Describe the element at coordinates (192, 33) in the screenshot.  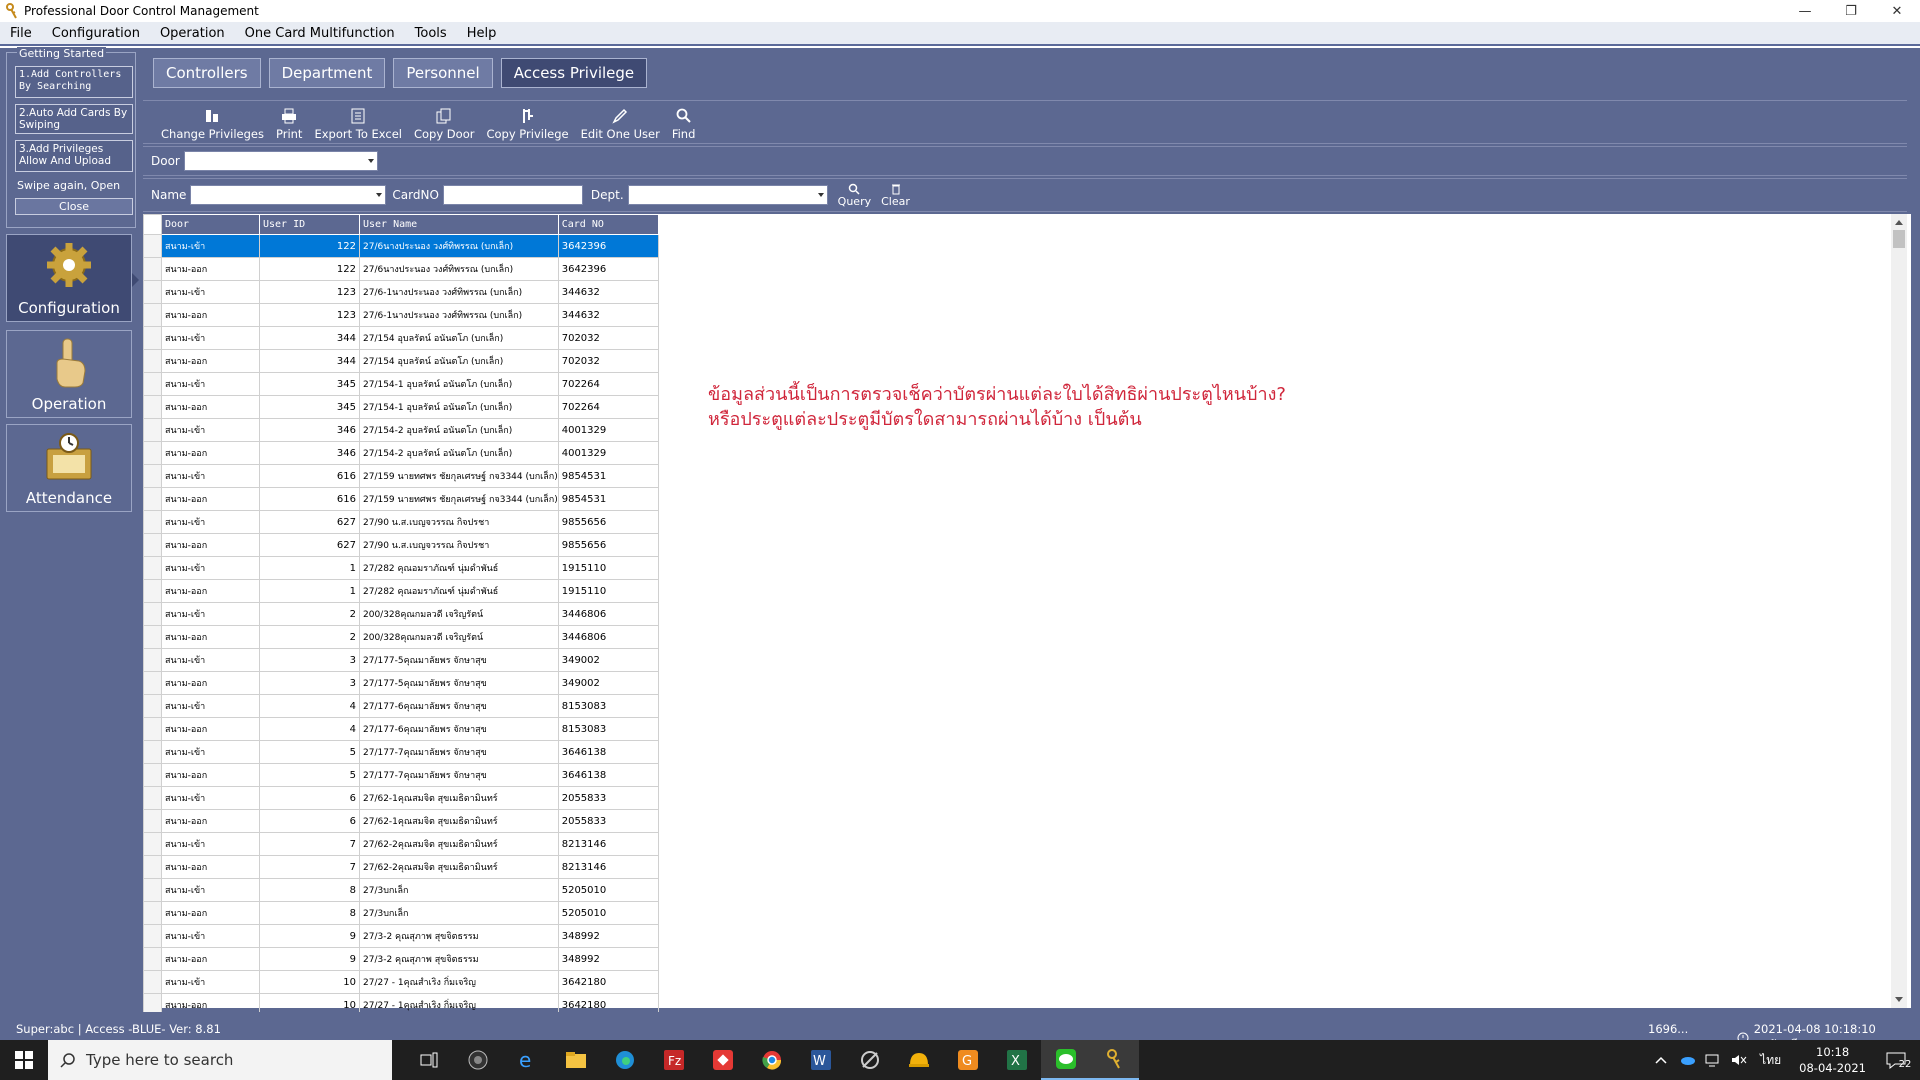
I see `menu-operation: Operation` at that location.